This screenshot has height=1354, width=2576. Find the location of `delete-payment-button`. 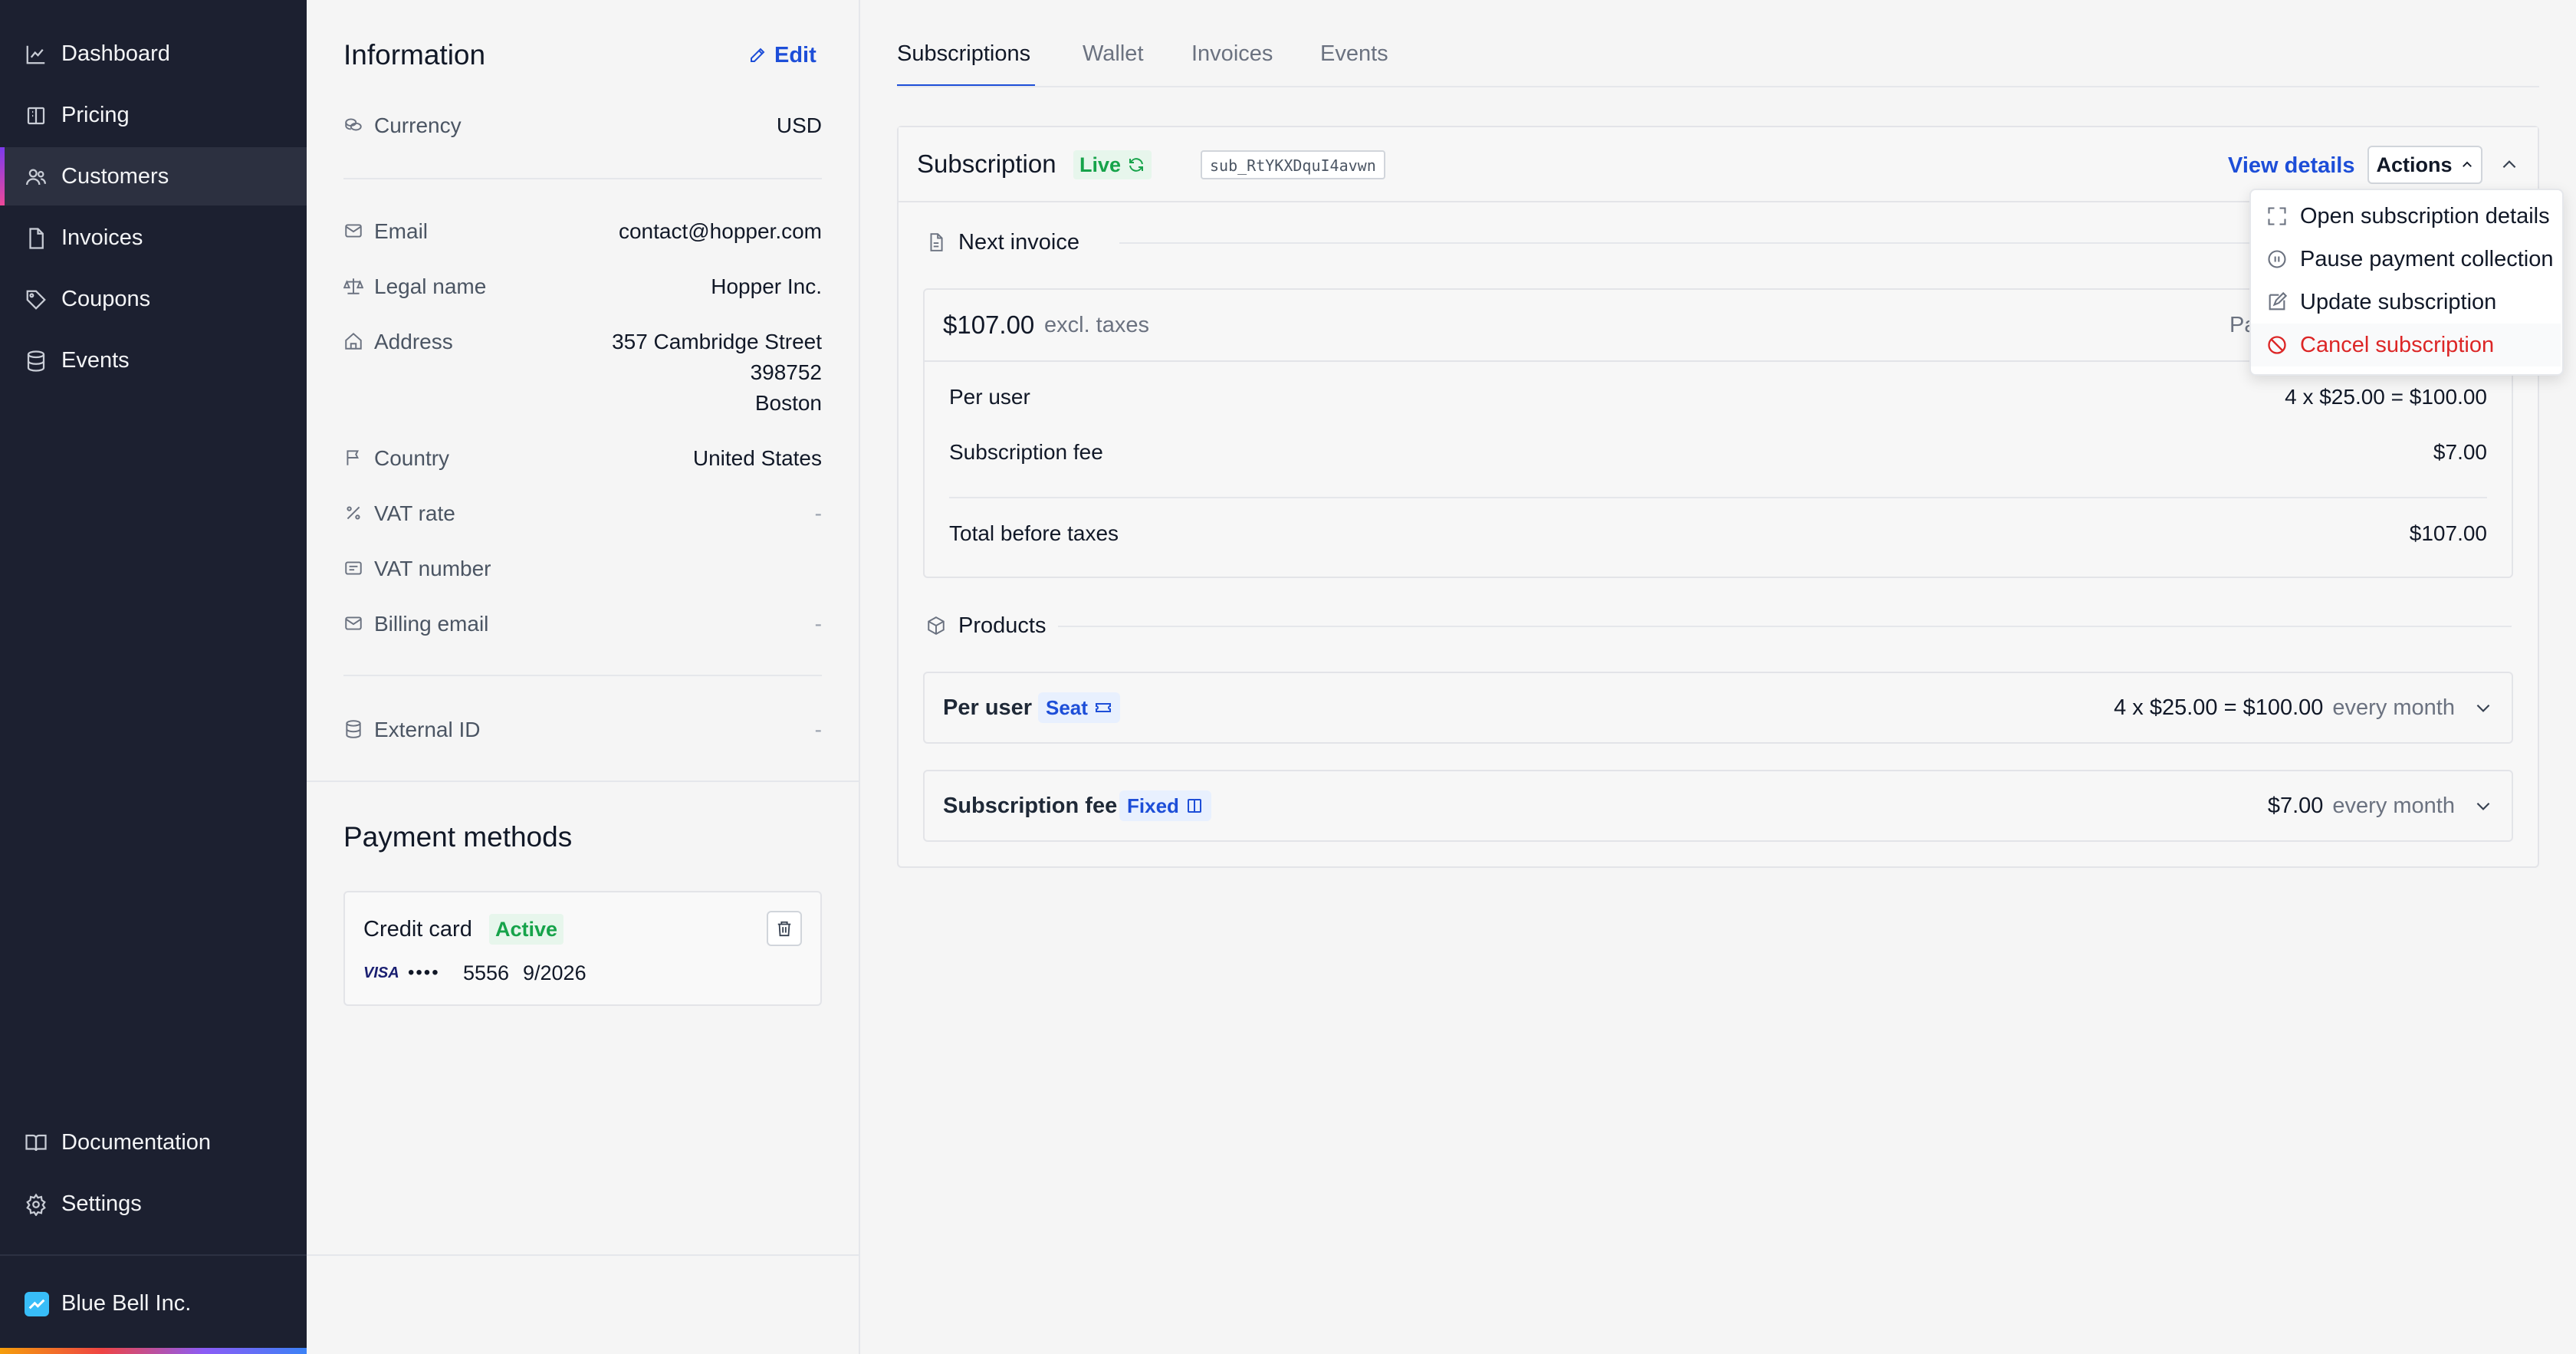

delete-payment-button is located at coordinates (784, 928).